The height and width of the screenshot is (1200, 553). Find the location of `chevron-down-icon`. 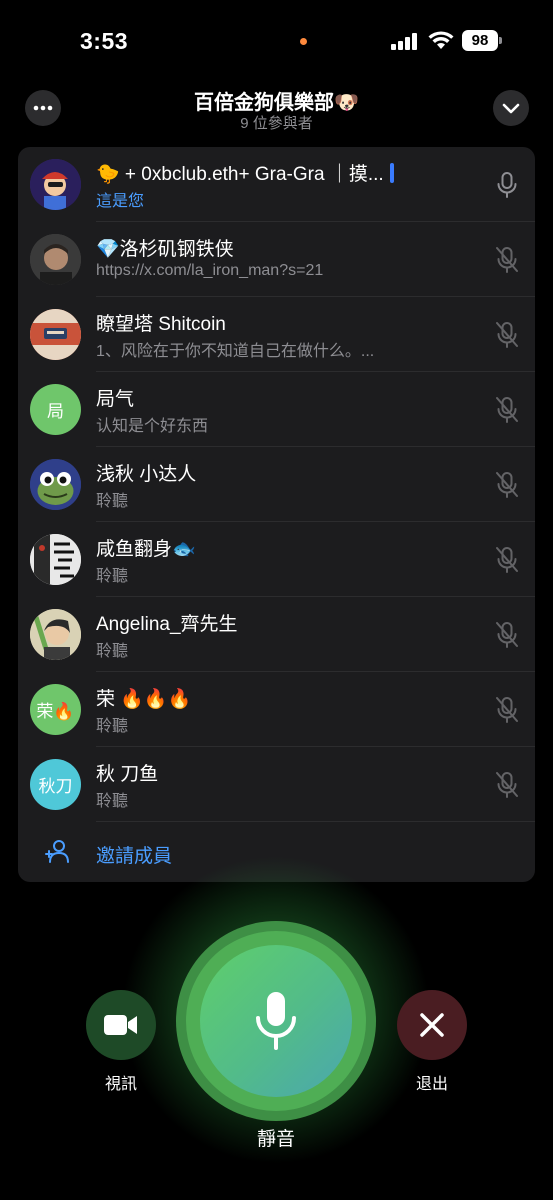

chevron-down-icon is located at coordinates (511, 108).